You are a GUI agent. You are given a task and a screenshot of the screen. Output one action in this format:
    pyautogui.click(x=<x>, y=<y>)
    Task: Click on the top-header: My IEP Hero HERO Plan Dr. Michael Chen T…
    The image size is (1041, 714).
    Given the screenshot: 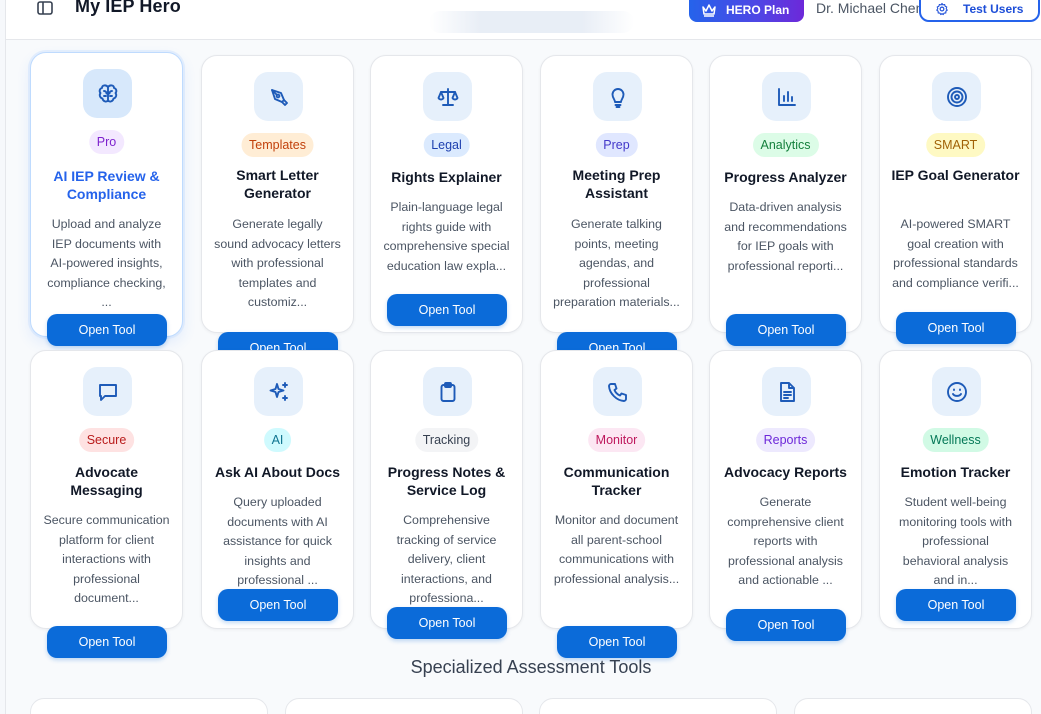 What is the action you would take?
    pyautogui.click(x=523, y=20)
    